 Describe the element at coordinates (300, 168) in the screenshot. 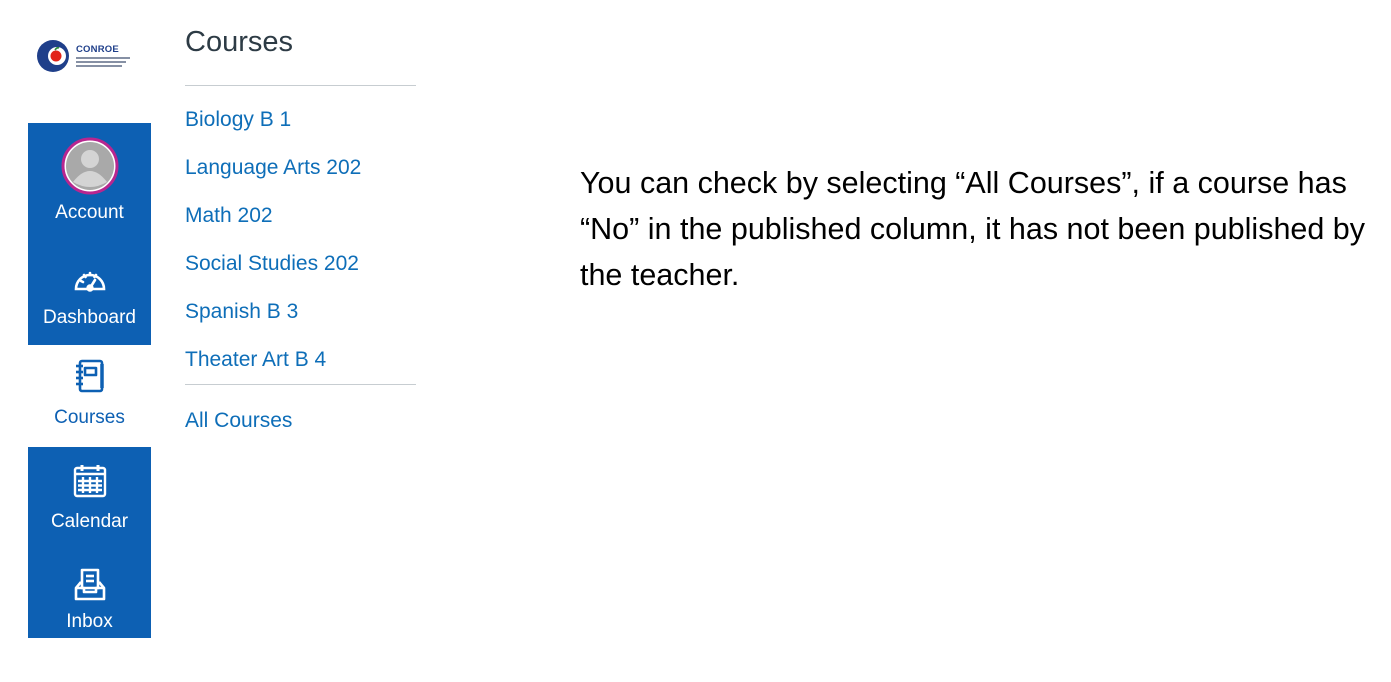

I see `course-link: Language Arts 202` at that location.